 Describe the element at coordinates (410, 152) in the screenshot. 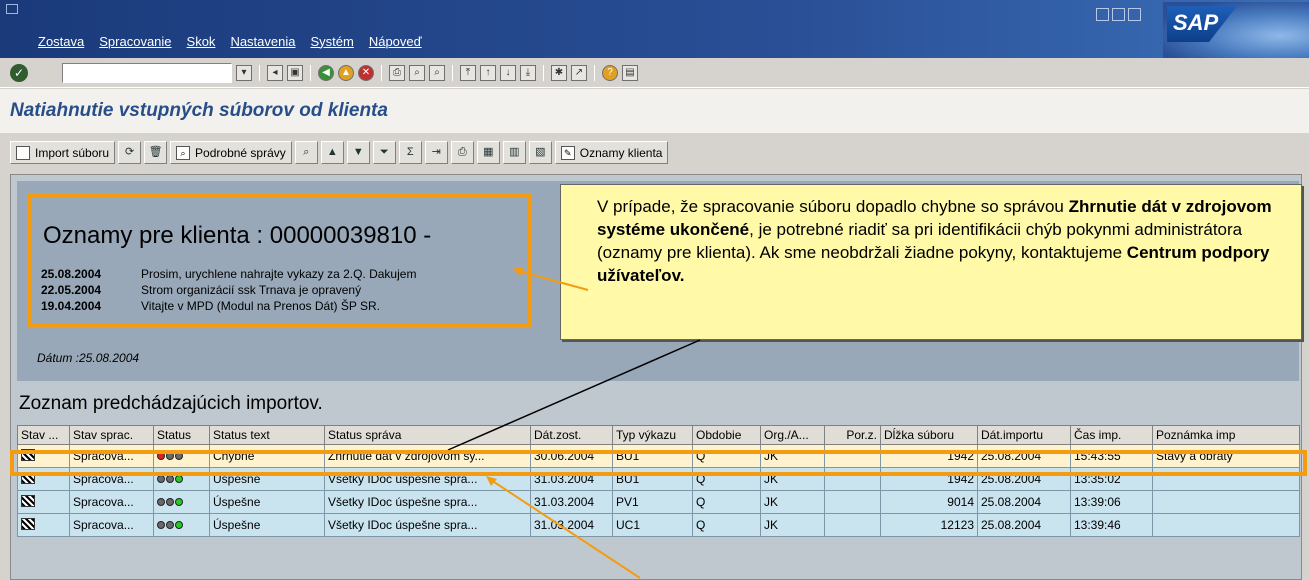

I see `total-button: Σ` at that location.